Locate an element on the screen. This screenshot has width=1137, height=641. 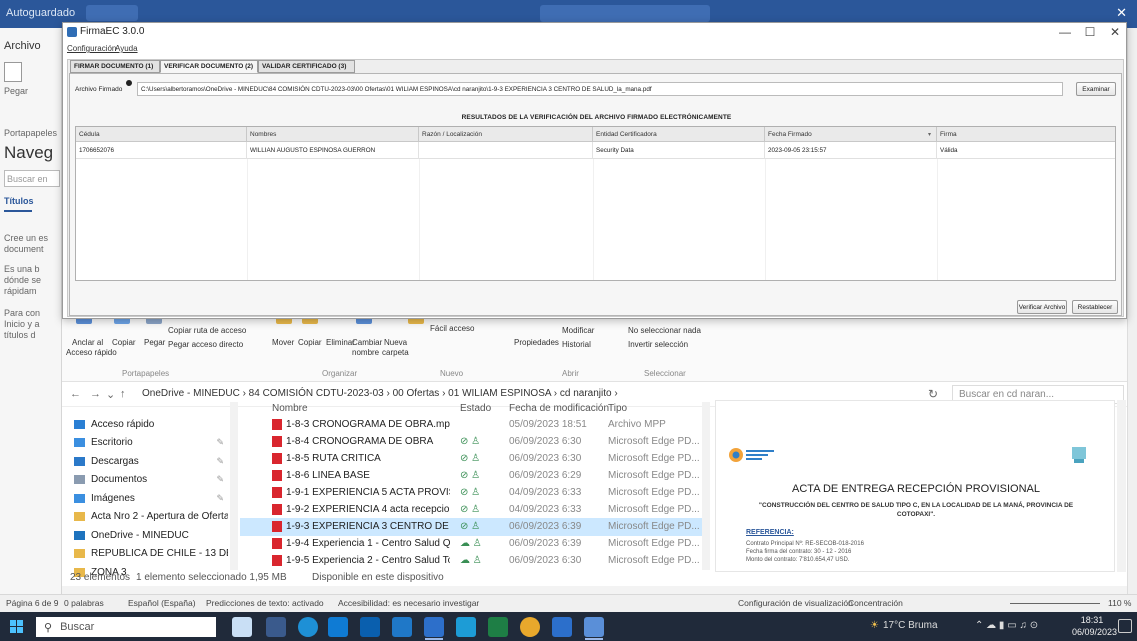
chevron-down-icon: ⌄ is located at coordinates (110, 394).